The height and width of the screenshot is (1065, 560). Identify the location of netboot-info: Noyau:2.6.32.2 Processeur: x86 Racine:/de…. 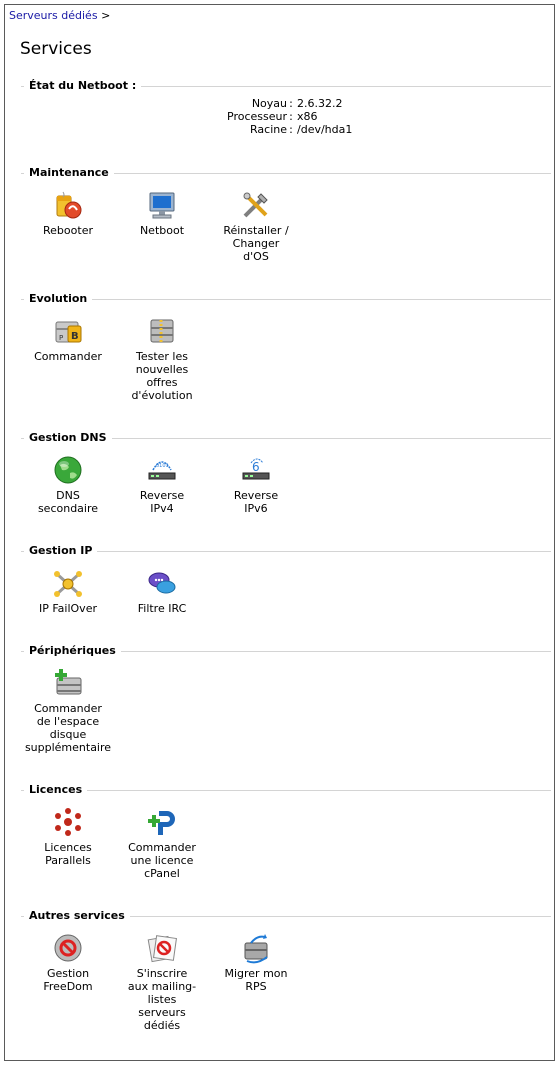
(266, 116).